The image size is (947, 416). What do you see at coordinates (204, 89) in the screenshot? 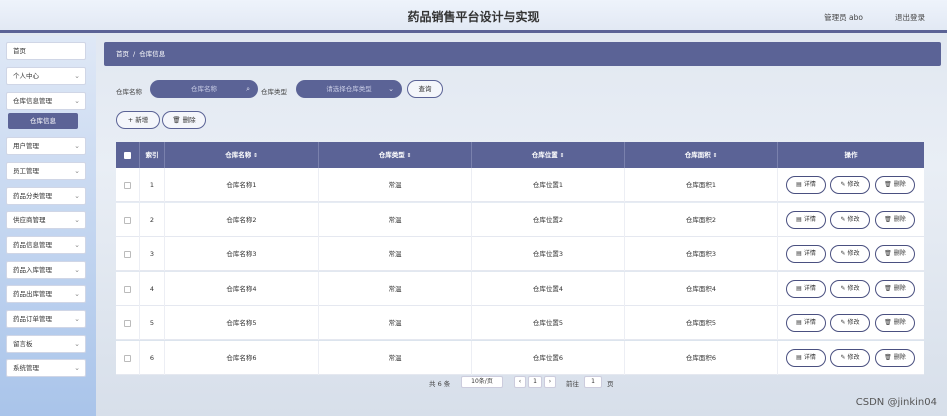
I see `warehouse-name-input: 仓库名称 ⌕` at bounding box center [204, 89].